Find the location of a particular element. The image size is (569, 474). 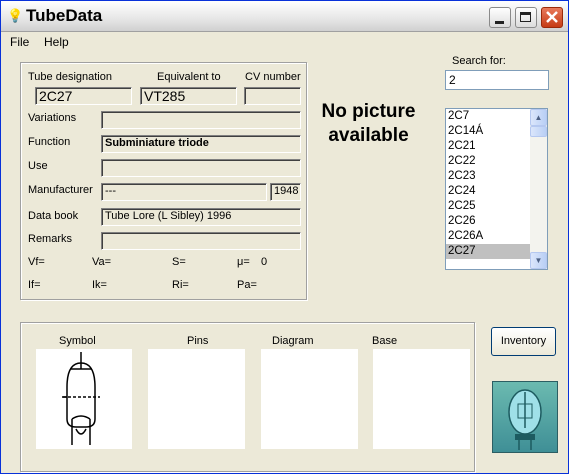

list-item: 2C24 is located at coordinates (488, 191).